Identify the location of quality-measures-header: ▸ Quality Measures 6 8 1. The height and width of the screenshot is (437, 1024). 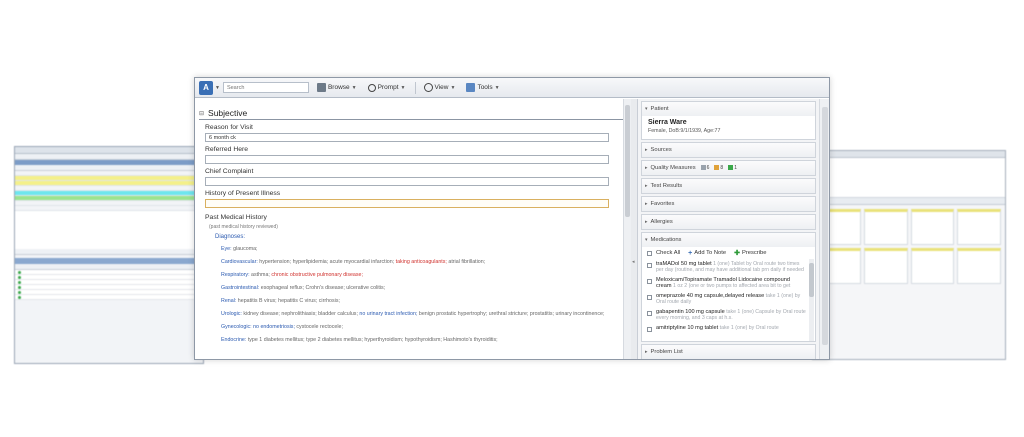
(728, 168).